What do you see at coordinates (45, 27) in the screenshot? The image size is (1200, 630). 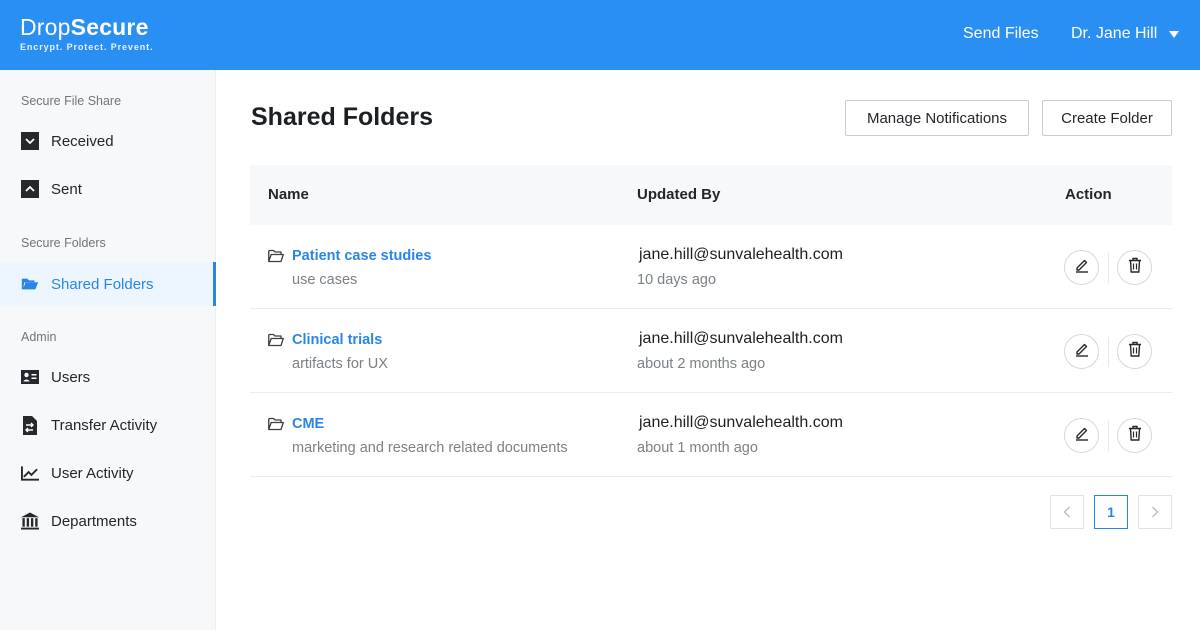 I see `brand-name-light: Drop` at bounding box center [45, 27].